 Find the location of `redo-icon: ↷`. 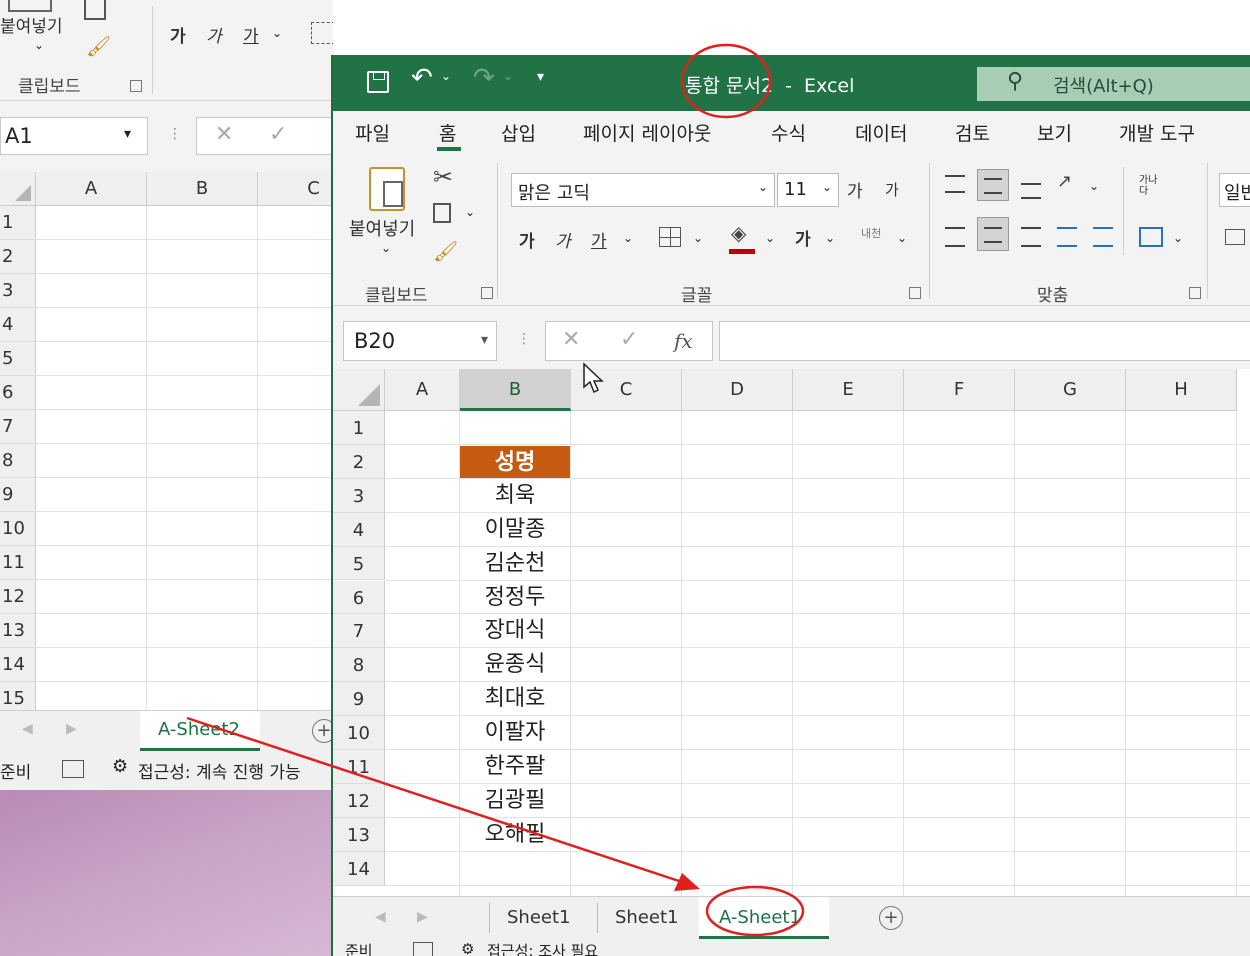

redo-icon: ↷ is located at coordinates (484, 78).